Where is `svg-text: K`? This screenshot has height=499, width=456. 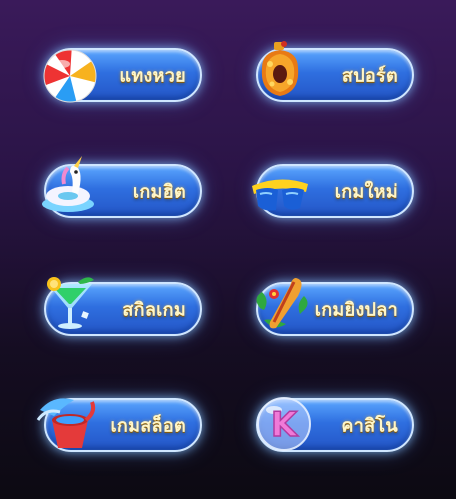
svg-text: K is located at coordinates (285, 425).